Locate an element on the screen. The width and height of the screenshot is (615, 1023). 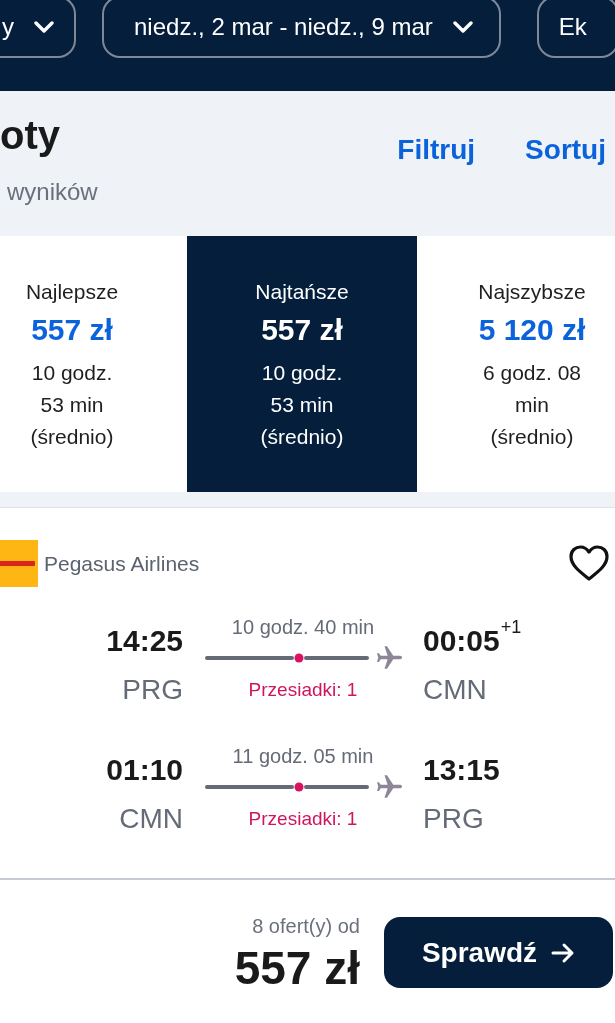
departure-time: 14:25 is located at coordinates (144, 641).